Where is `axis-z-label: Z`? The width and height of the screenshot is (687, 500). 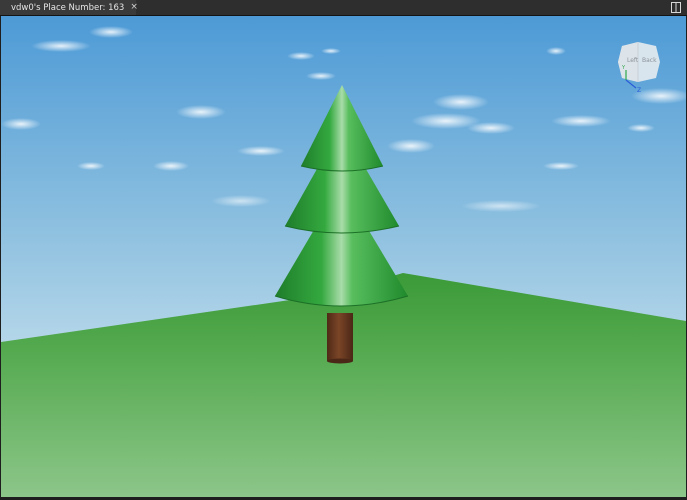
axis-z-label: Z is located at coordinates (639, 90).